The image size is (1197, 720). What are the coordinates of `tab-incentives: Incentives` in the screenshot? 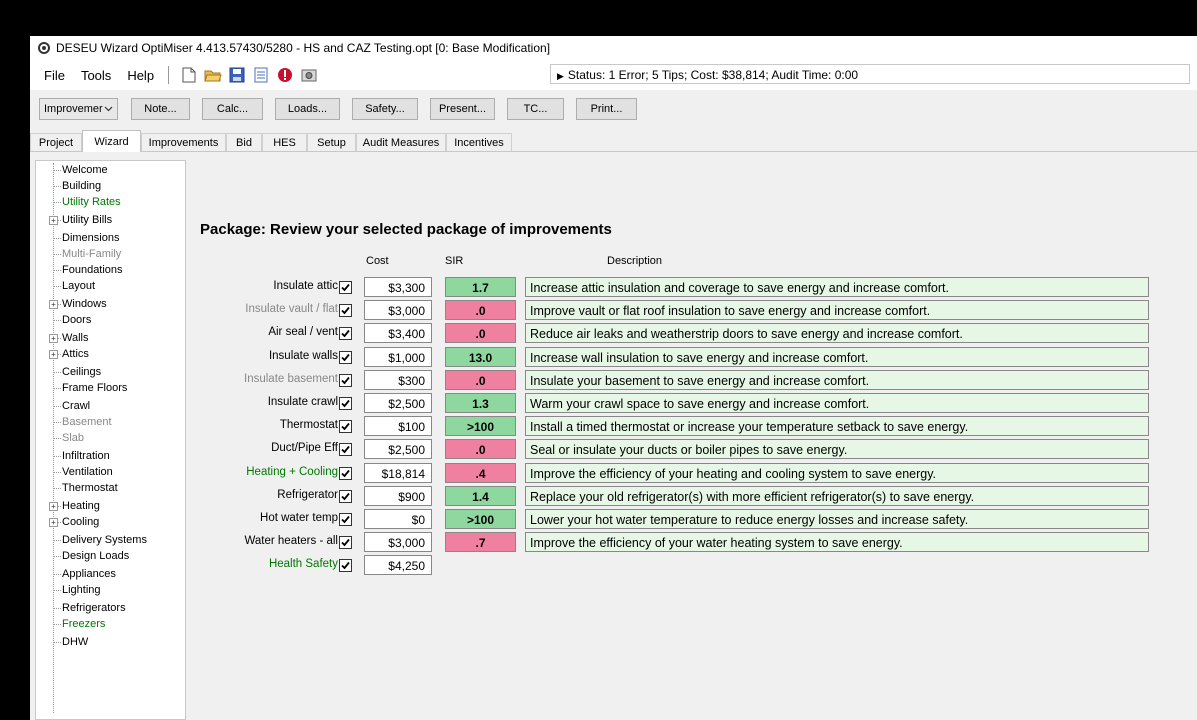 It's located at (479, 142).